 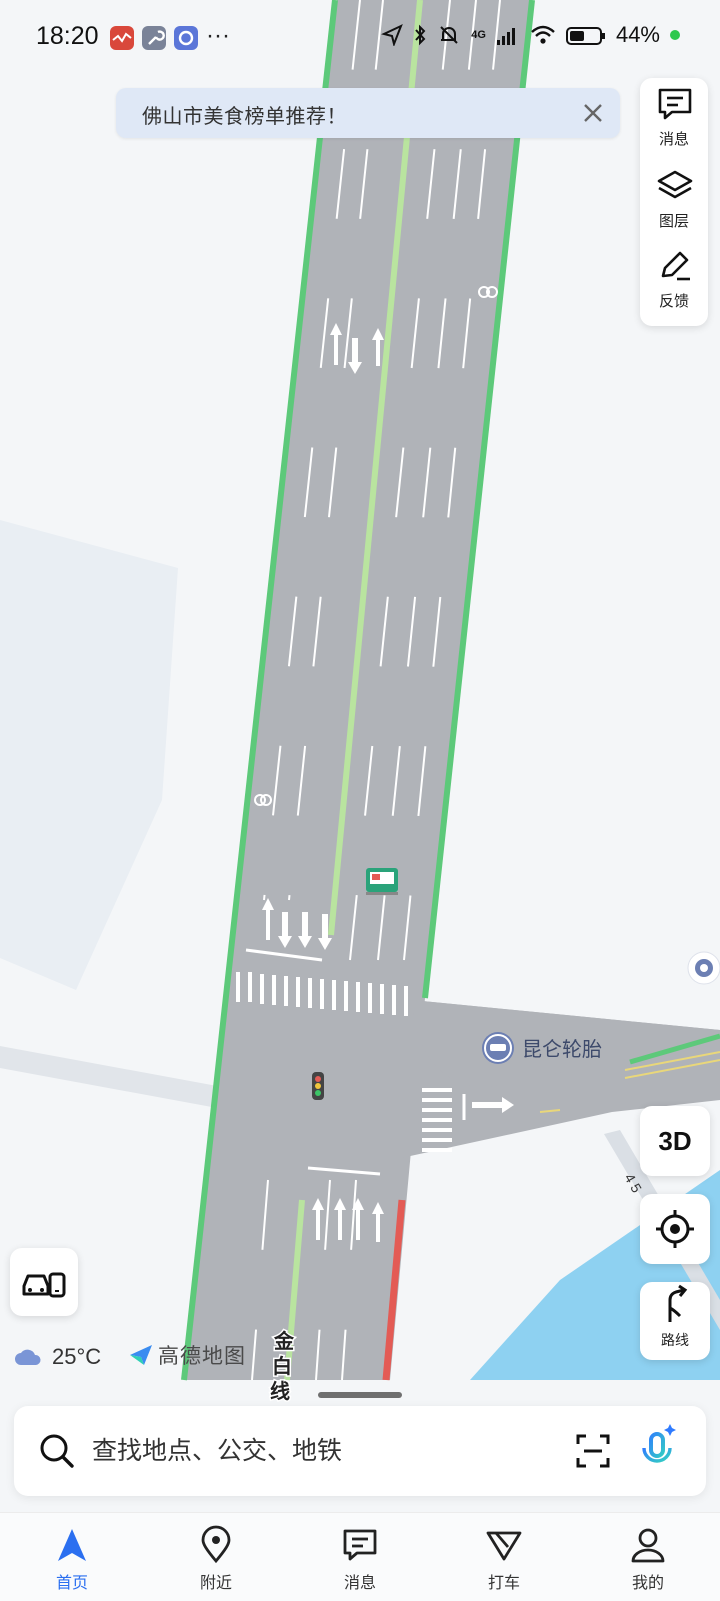 I want to click on temperature: 25°C, so click(x=77, y=1356).